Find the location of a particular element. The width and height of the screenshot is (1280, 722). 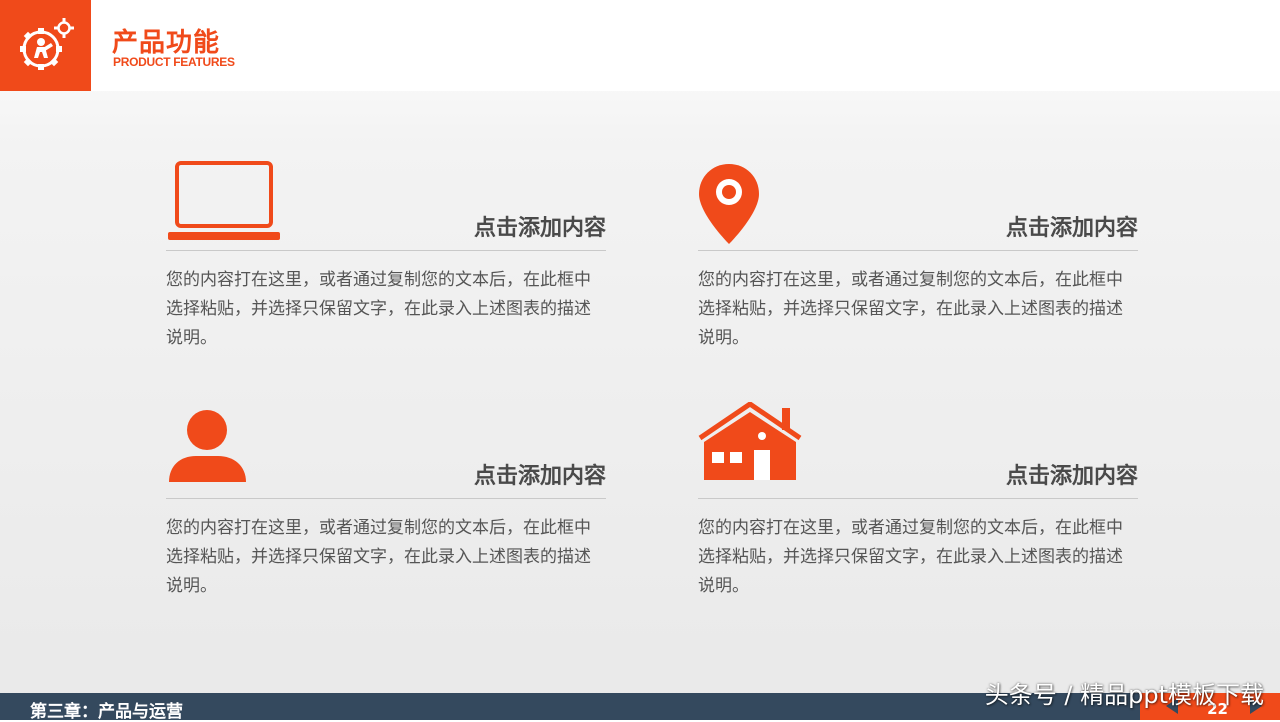

page-title: 产品功能 is located at coordinates (166, 43).